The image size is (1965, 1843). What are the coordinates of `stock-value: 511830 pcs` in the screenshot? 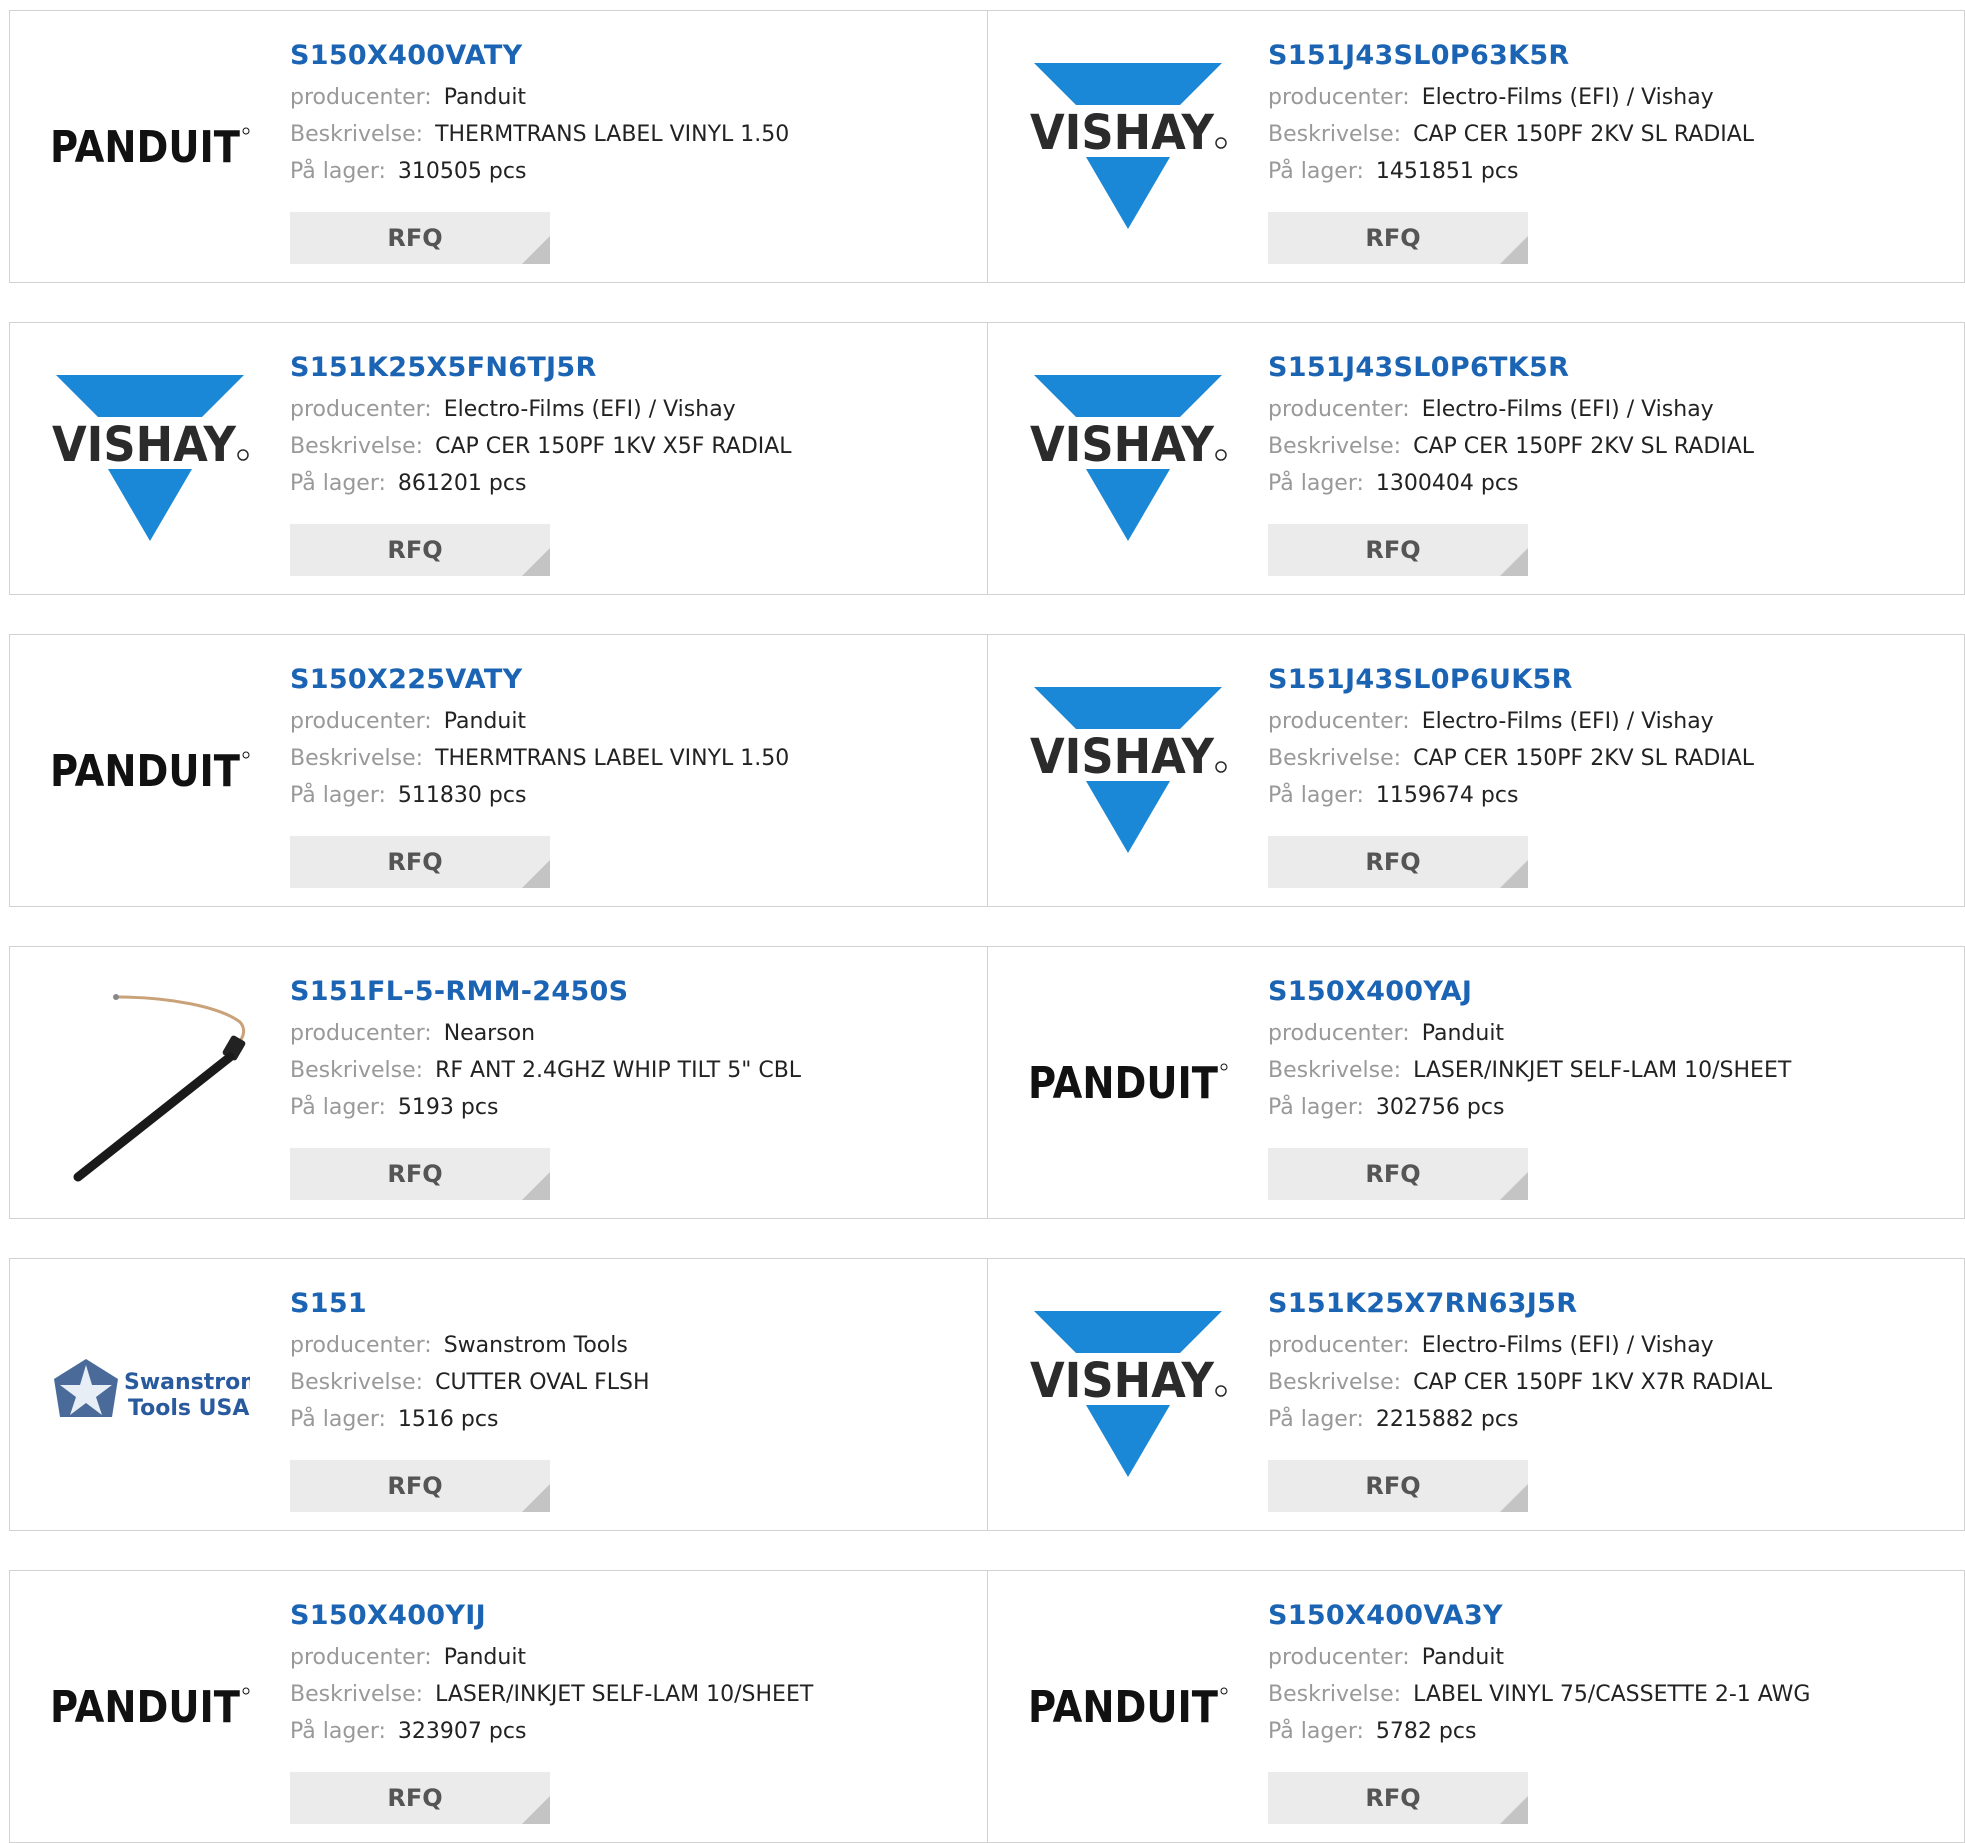 It's located at (462, 795).